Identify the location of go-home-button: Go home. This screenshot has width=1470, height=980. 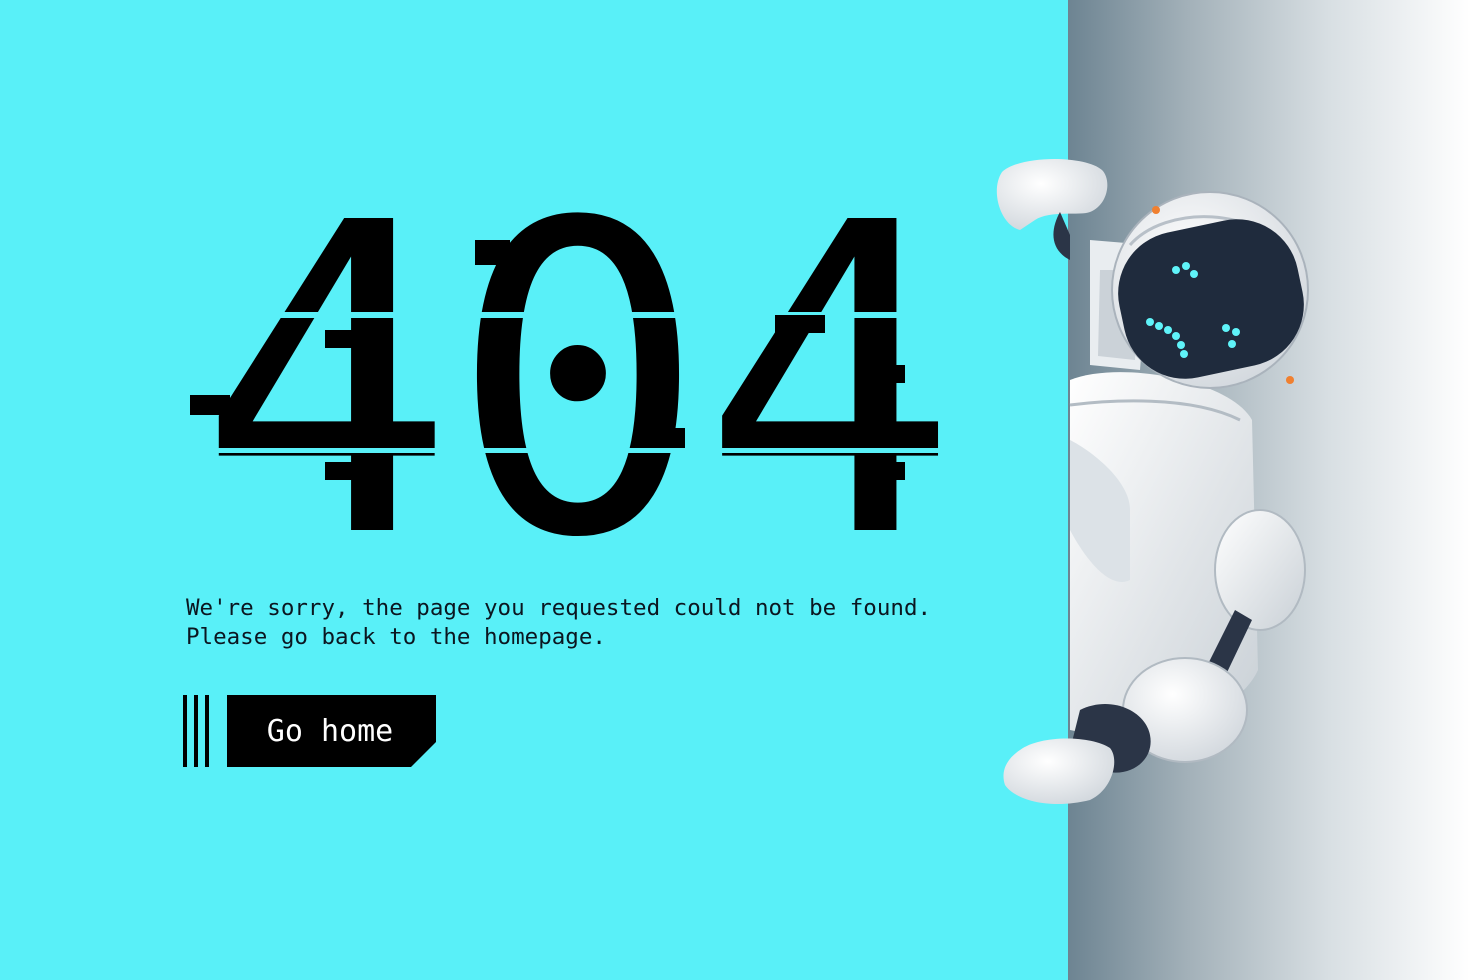
(313, 732).